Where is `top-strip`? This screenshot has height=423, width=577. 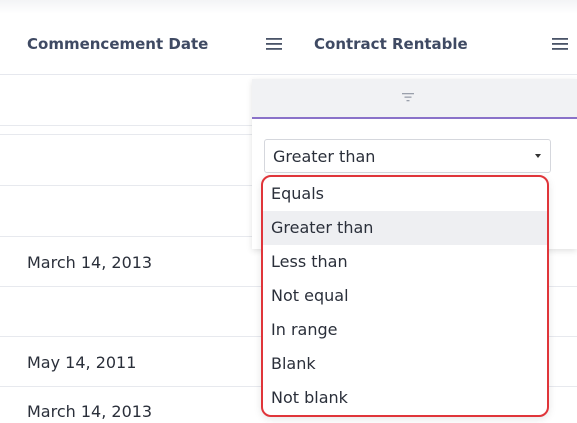
top-strip is located at coordinates (288, 7).